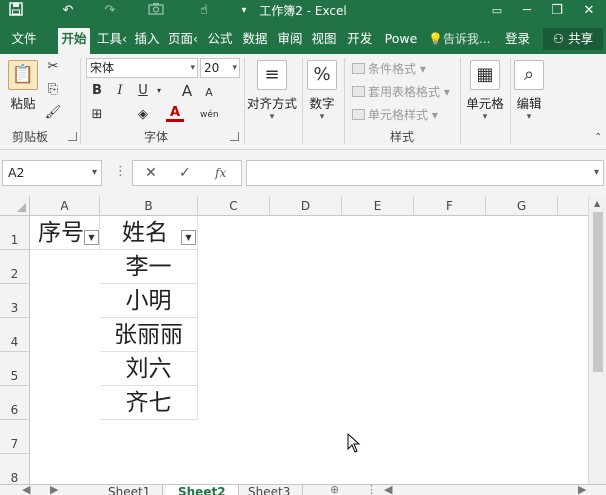 This screenshot has height=495, width=606. What do you see at coordinates (234, 206) in the screenshot?
I see `column-header-c: C` at bounding box center [234, 206].